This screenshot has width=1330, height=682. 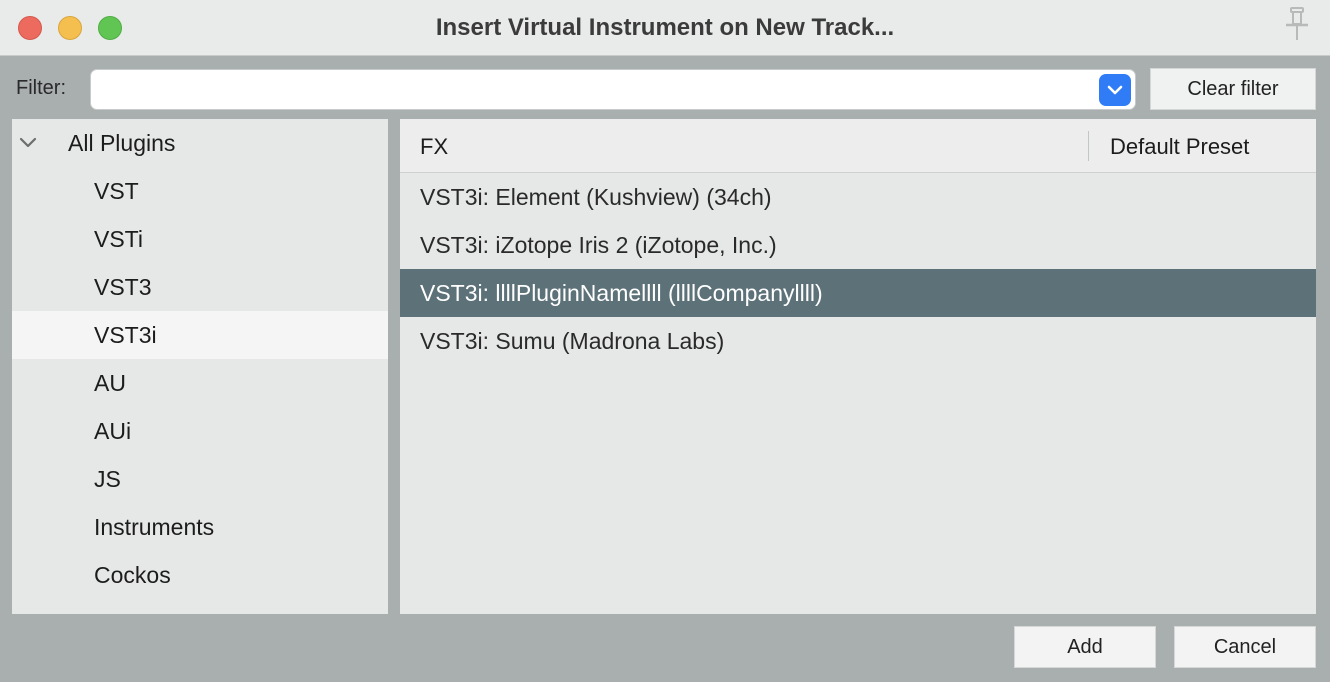 What do you see at coordinates (1297, 24) in the screenshot?
I see `pin-icon` at bounding box center [1297, 24].